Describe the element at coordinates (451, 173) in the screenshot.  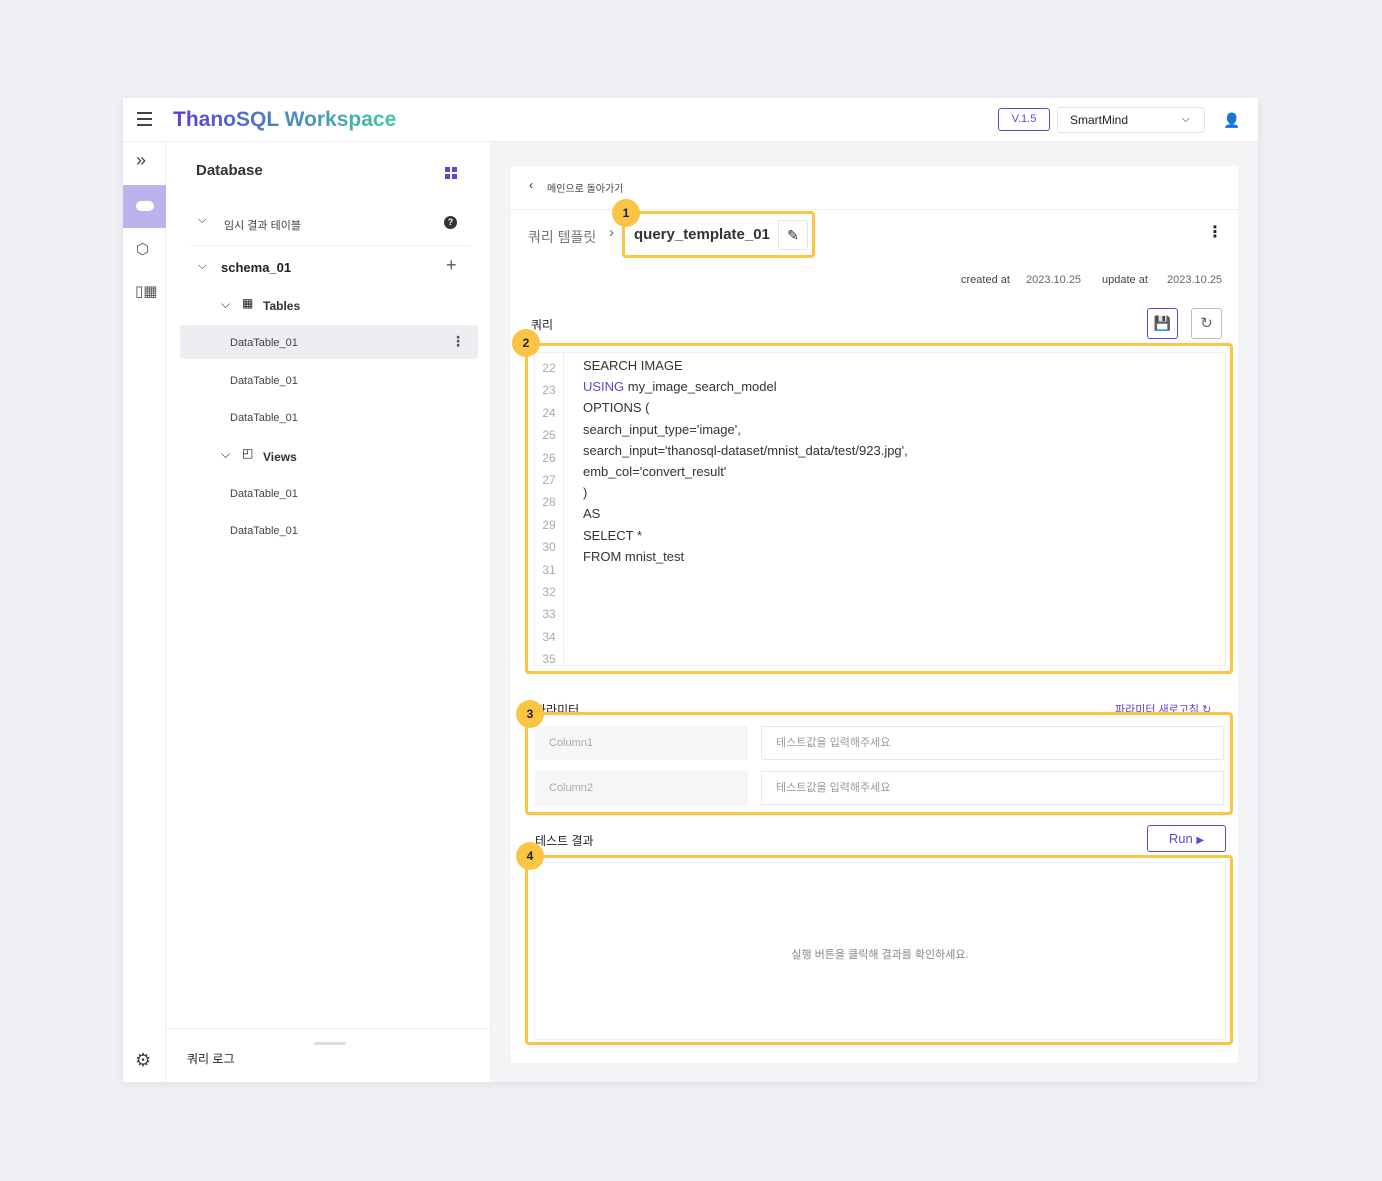
I see `grid-icon` at that location.